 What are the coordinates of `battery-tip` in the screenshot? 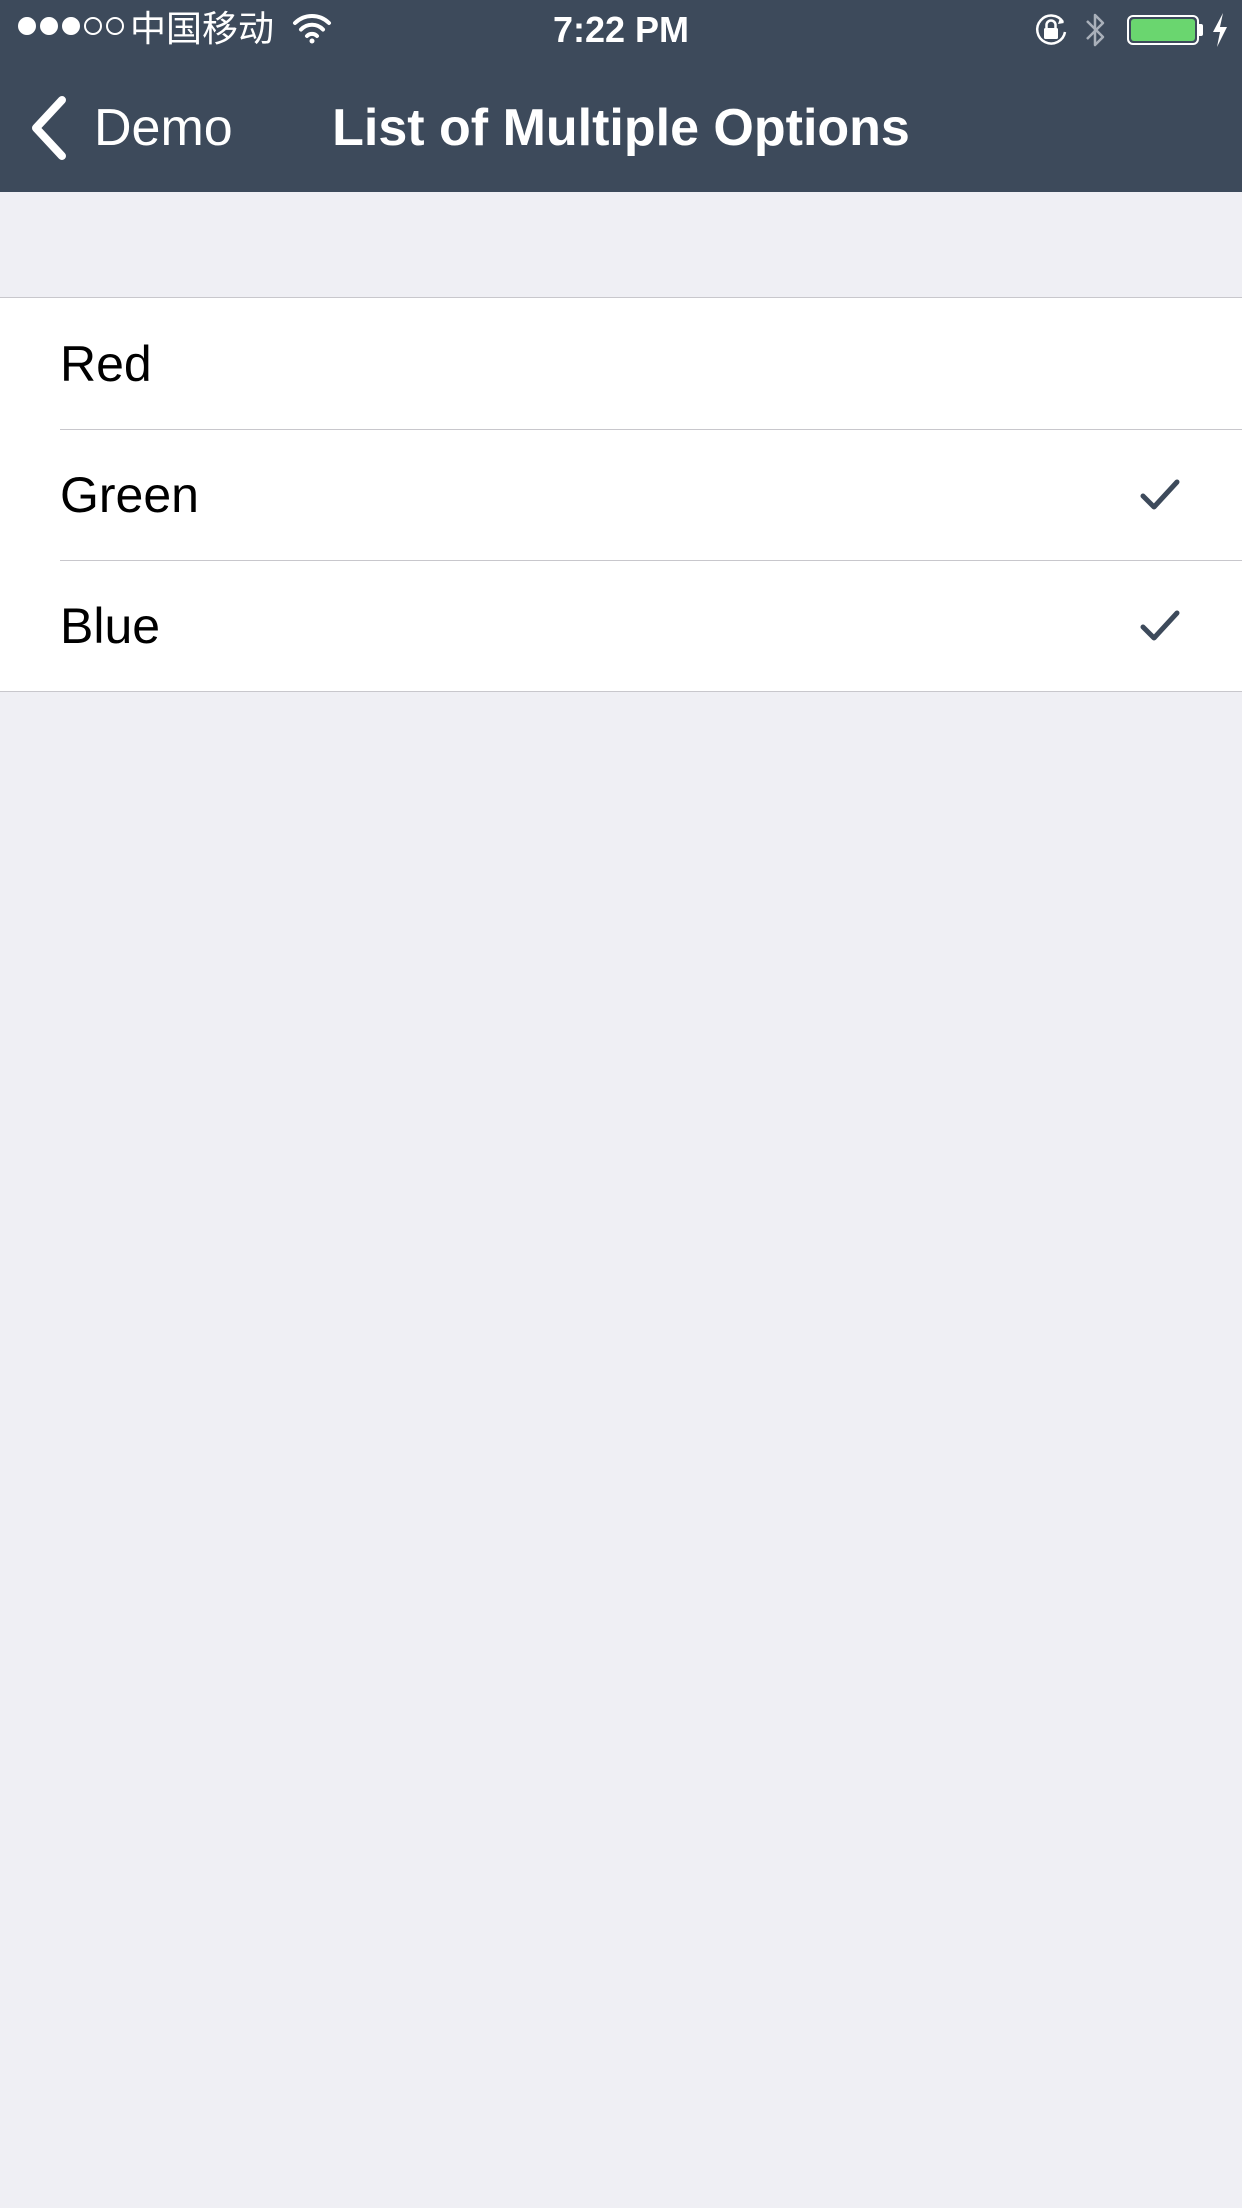 It's located at (1201, 30).